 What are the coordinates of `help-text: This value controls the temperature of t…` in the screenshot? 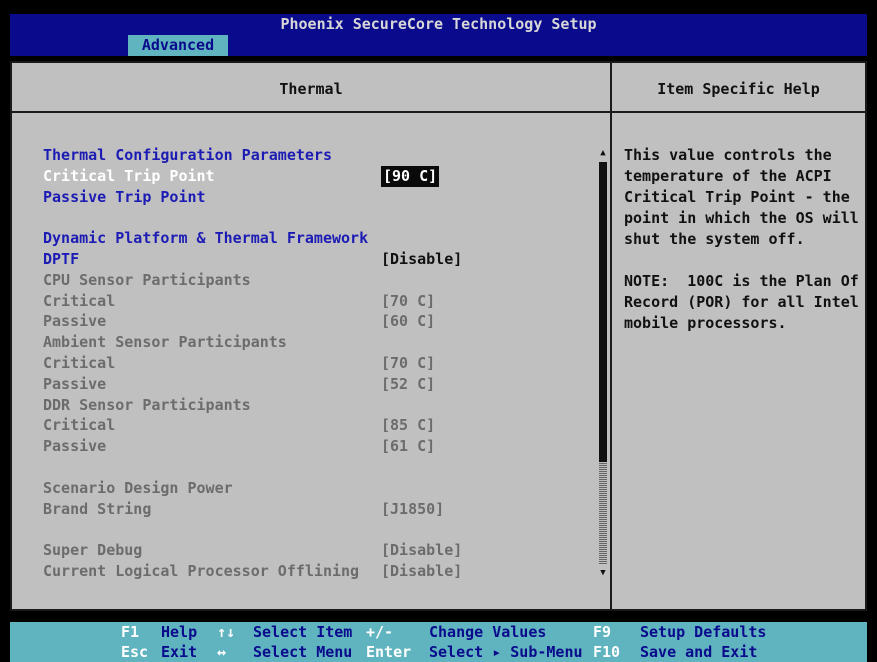 It's located at (741, 239).